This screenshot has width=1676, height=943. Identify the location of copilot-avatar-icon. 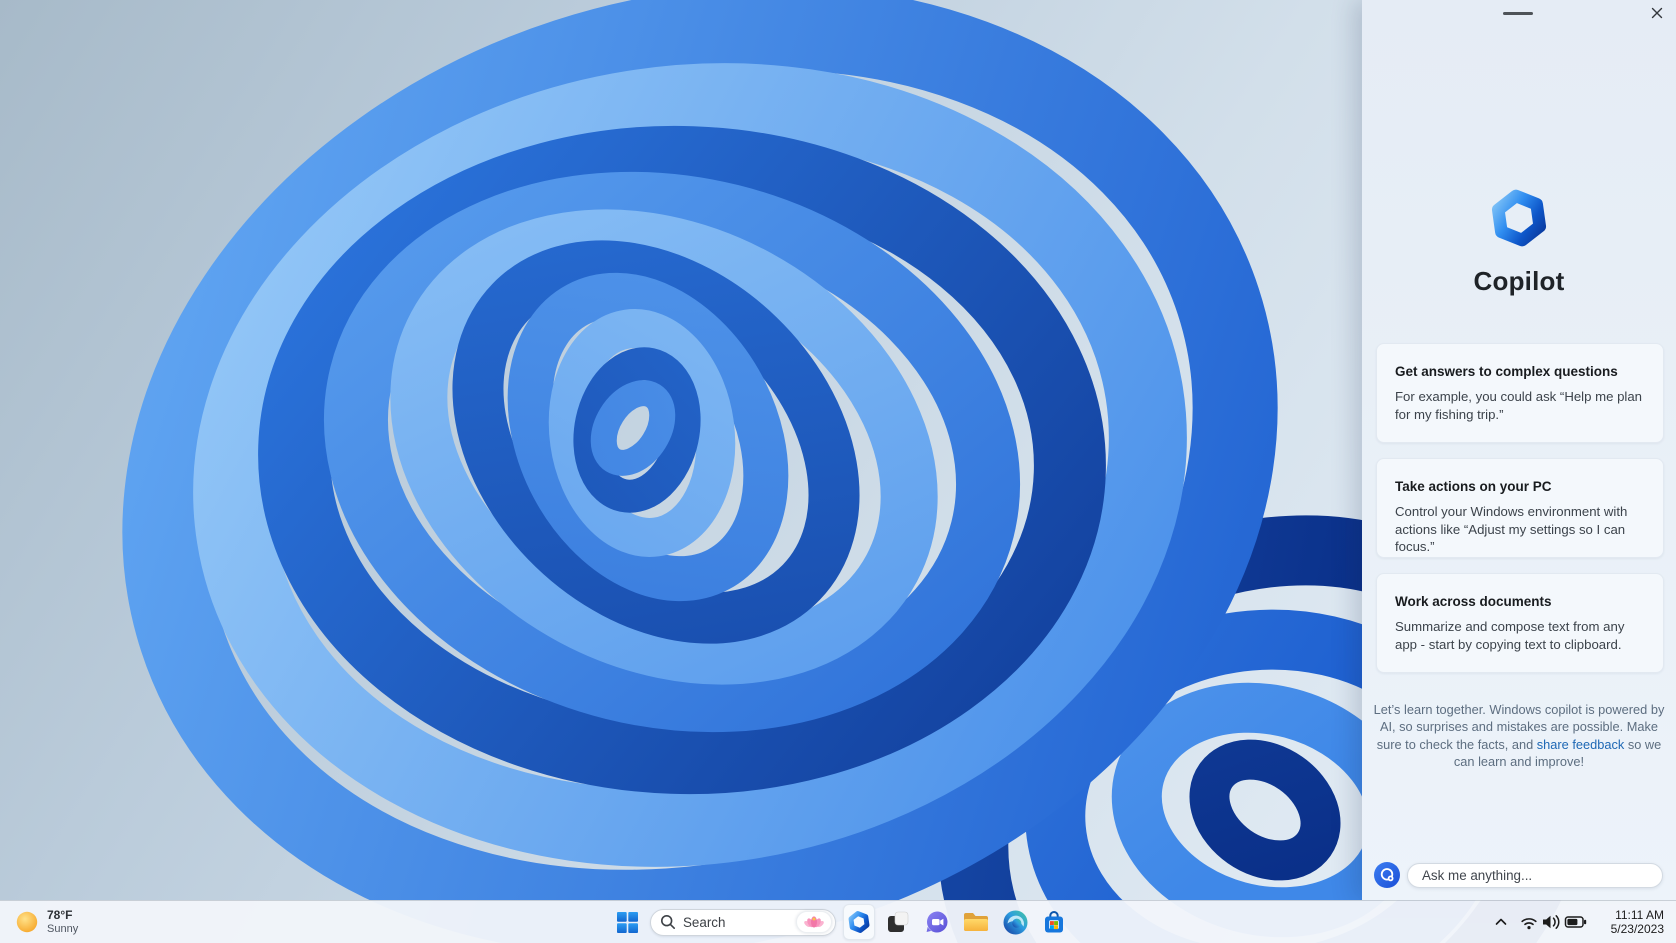
(1387, 875).